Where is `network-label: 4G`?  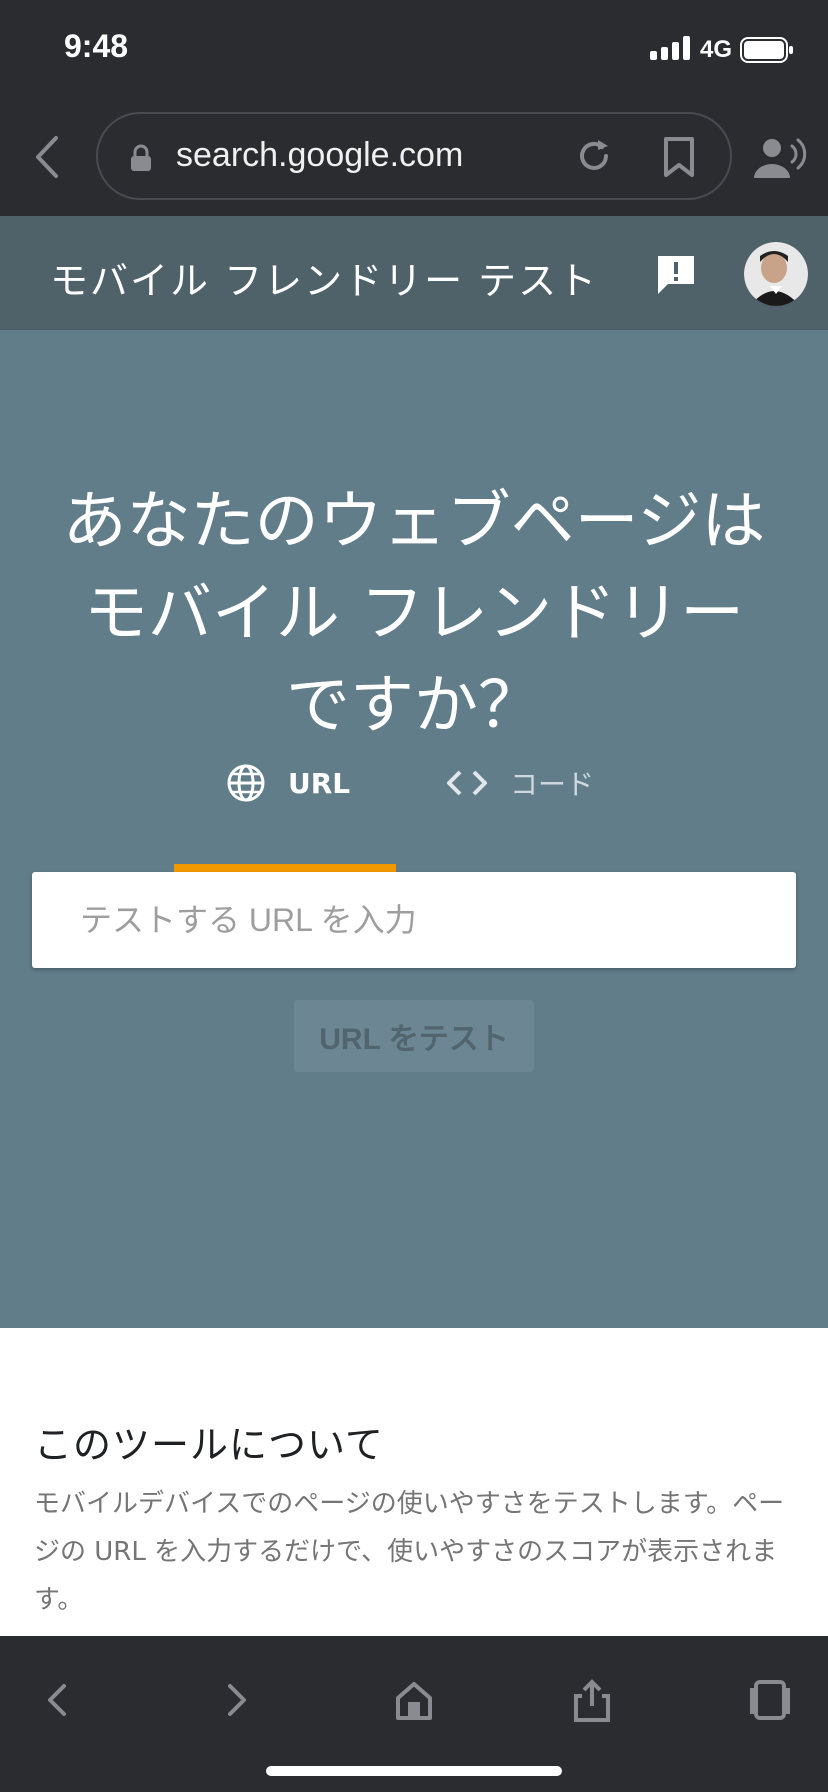 network-label: 4G is located at coordinates (715, 49).